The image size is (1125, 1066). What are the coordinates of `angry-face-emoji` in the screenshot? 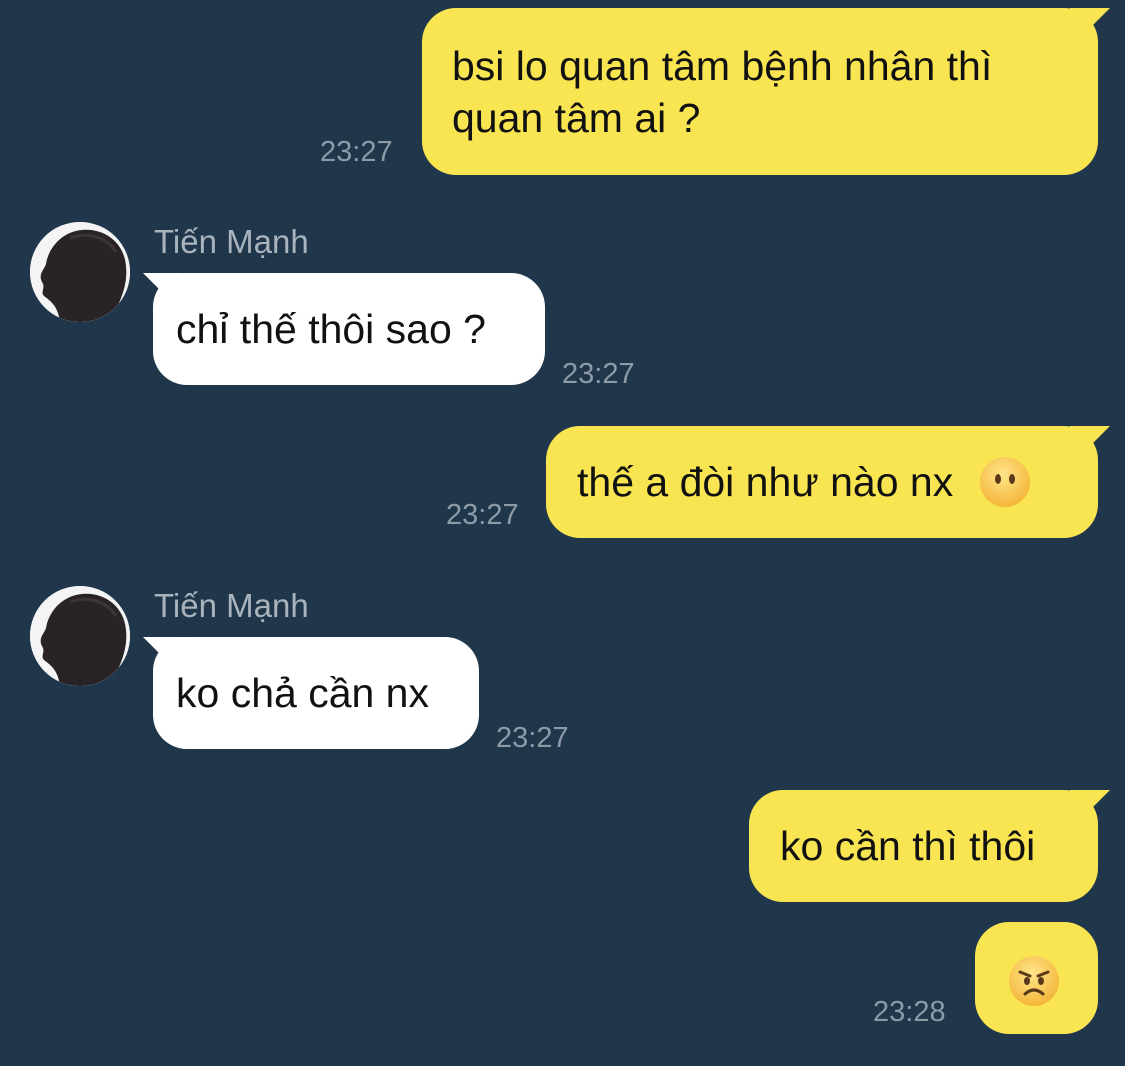 It's located at (1034, 981).